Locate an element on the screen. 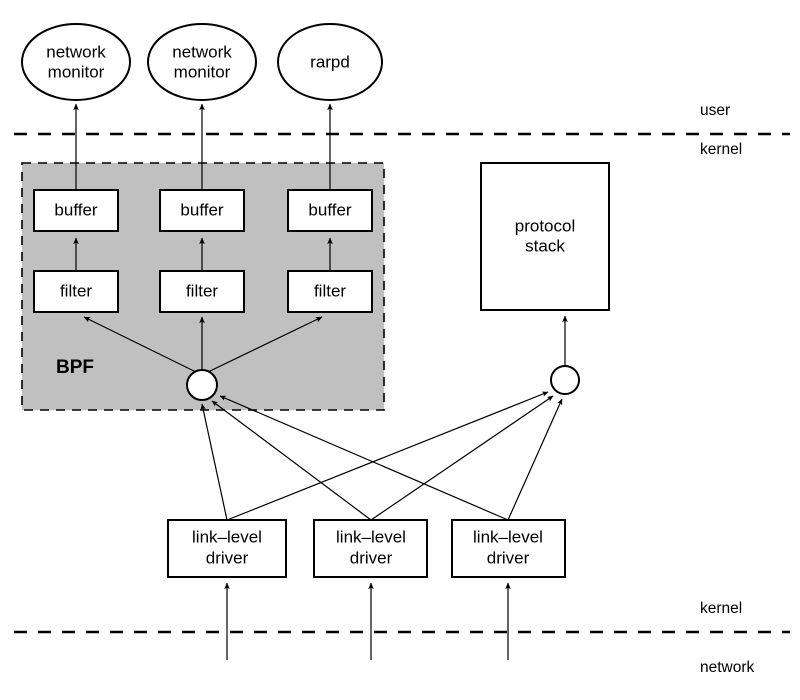 This screenshot has height=700, width=800. protocol-stack-label-line2: stack is located at coordinates (545, 245).